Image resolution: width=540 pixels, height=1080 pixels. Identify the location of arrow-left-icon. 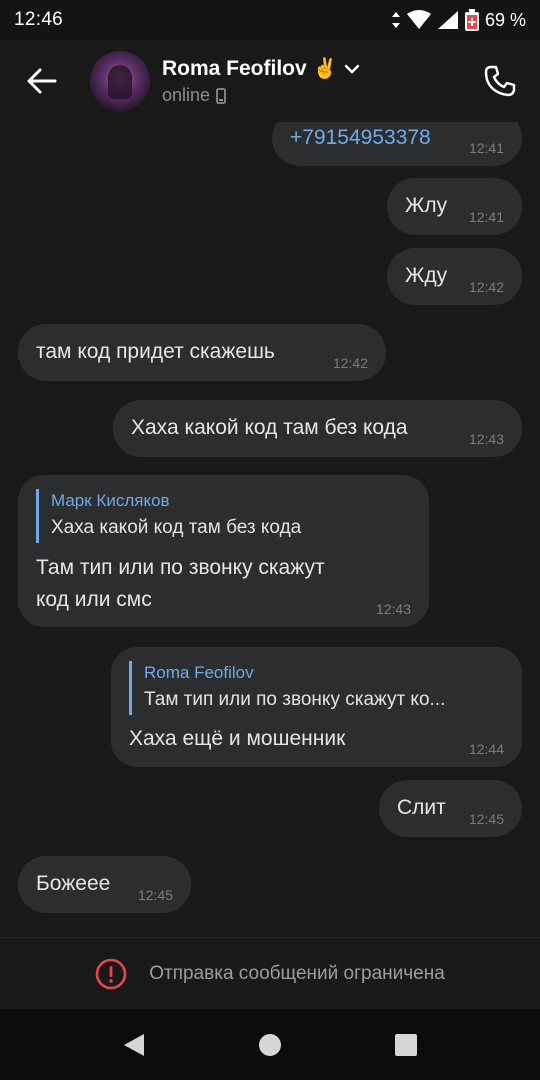
(42, 81).